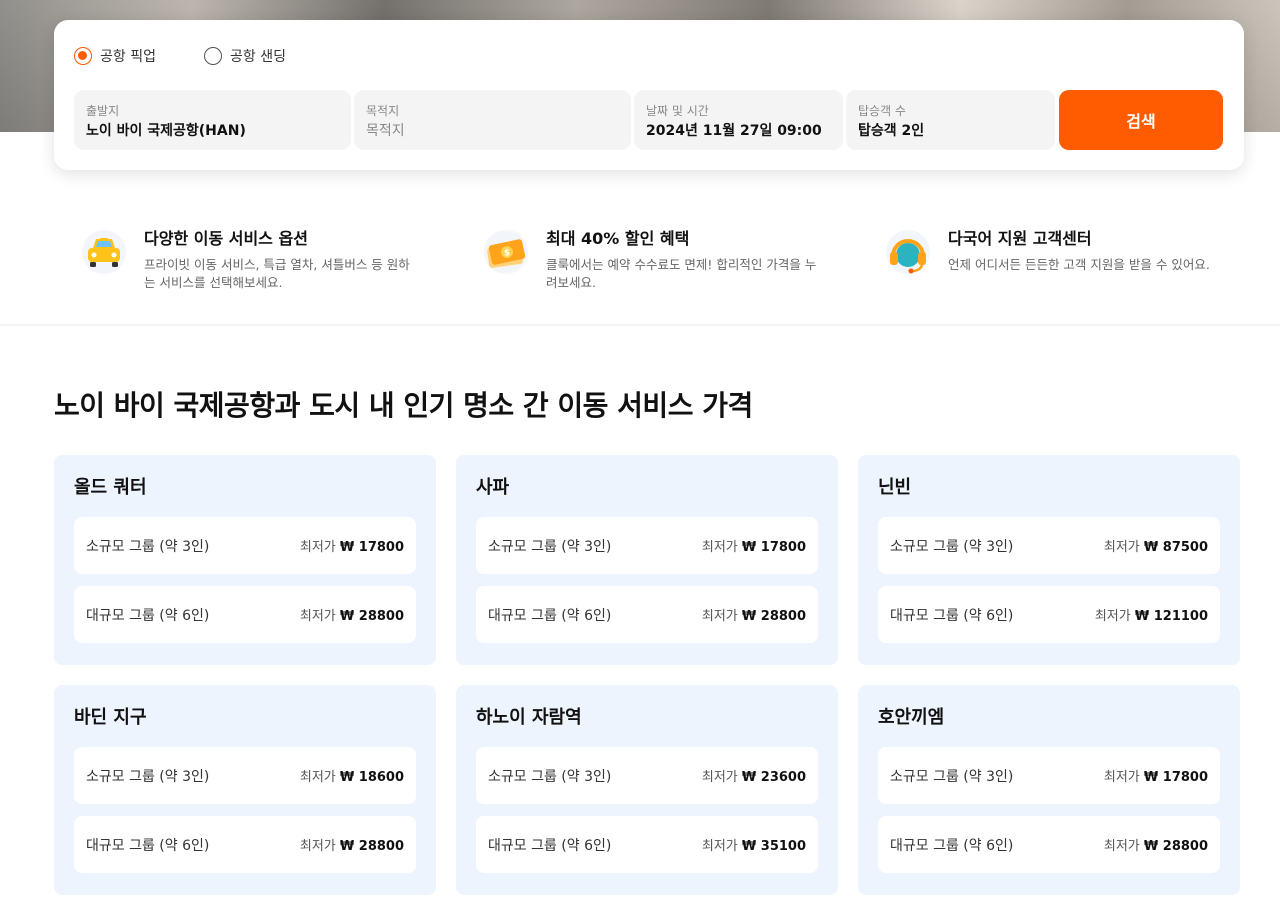 This screenshot has width=1280, height=912. I want to click on destination-label: 목적지, so click(383, 111).